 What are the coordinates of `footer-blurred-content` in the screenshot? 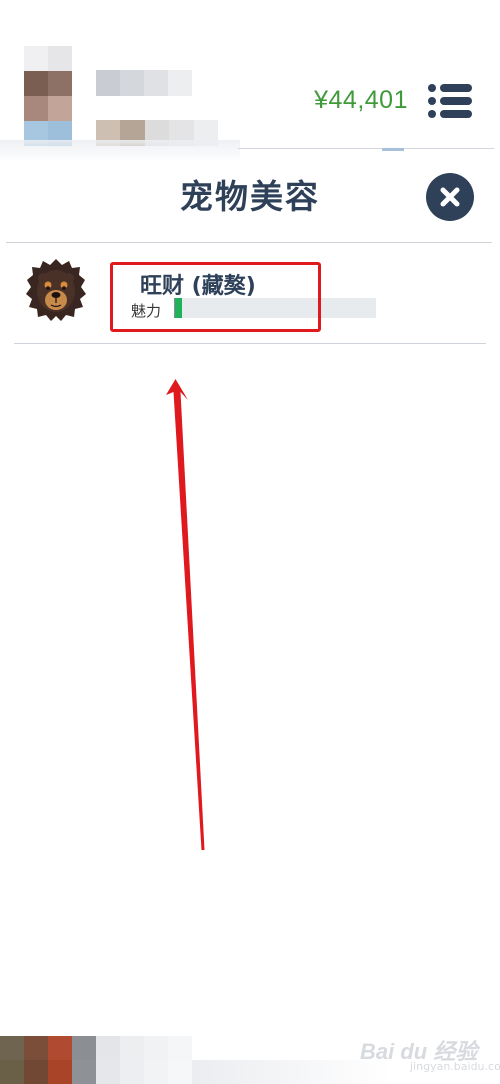 It's located at (96, 1060).